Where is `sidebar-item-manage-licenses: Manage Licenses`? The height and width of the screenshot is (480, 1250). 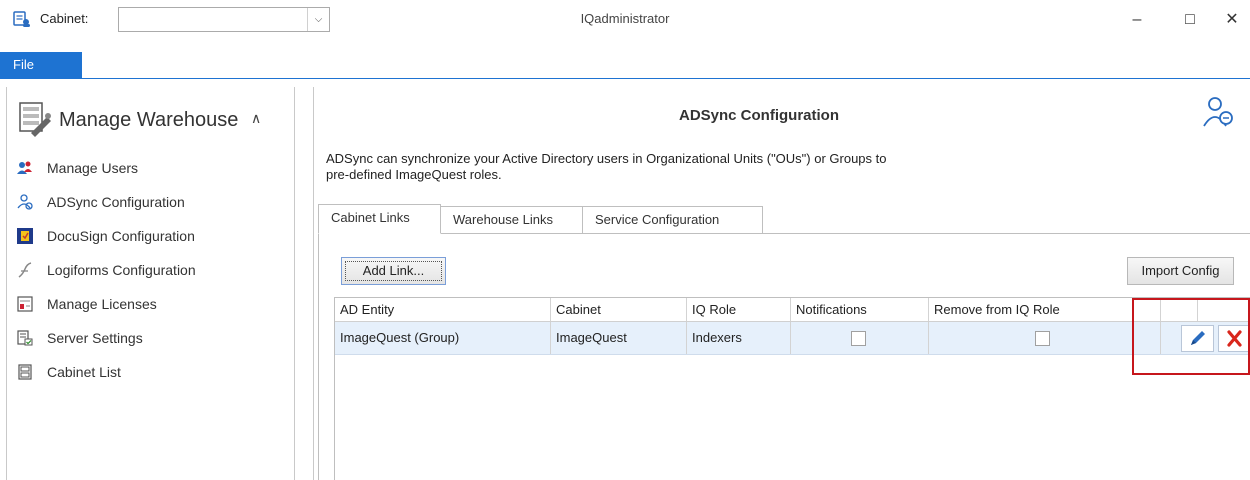 sidebar-item-manage-licenses: Manage Licenses is located at coordinates (152, 305).